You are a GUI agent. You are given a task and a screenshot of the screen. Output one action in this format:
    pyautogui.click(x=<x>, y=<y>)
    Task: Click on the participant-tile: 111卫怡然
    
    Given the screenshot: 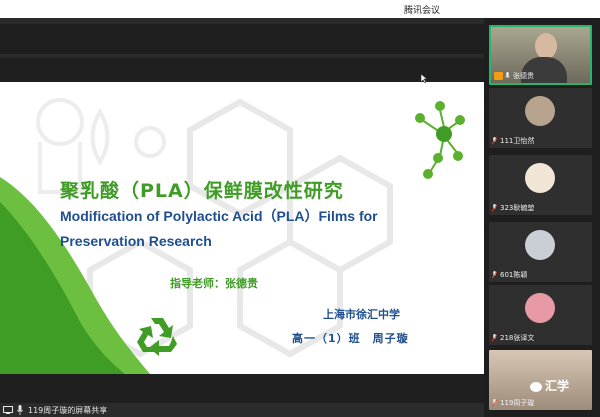 What is the action you would take?
    pyautogui.click(x=540, y=118)
    